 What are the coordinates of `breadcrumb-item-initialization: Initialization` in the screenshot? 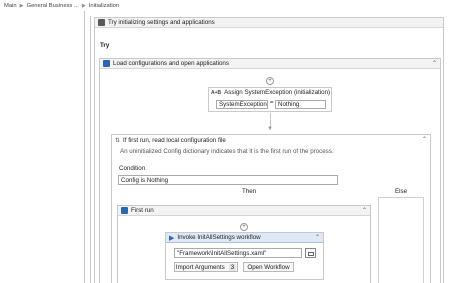 It's located at (104, 6).